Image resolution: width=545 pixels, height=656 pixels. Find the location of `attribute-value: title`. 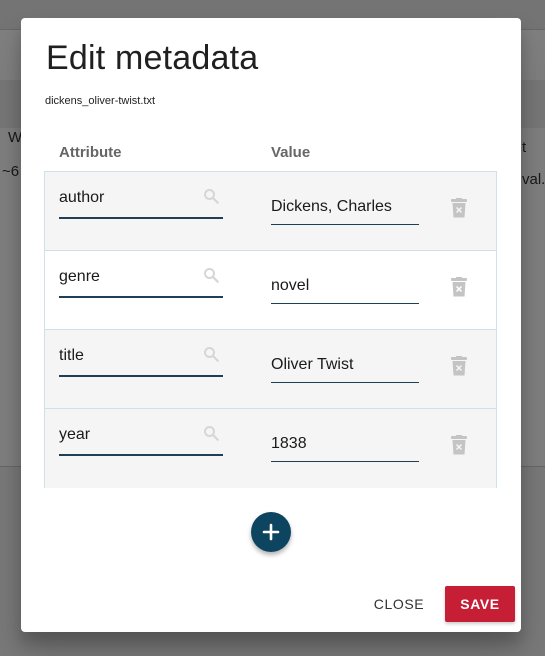

attribute-value: title is located at coordinates (71, 355).